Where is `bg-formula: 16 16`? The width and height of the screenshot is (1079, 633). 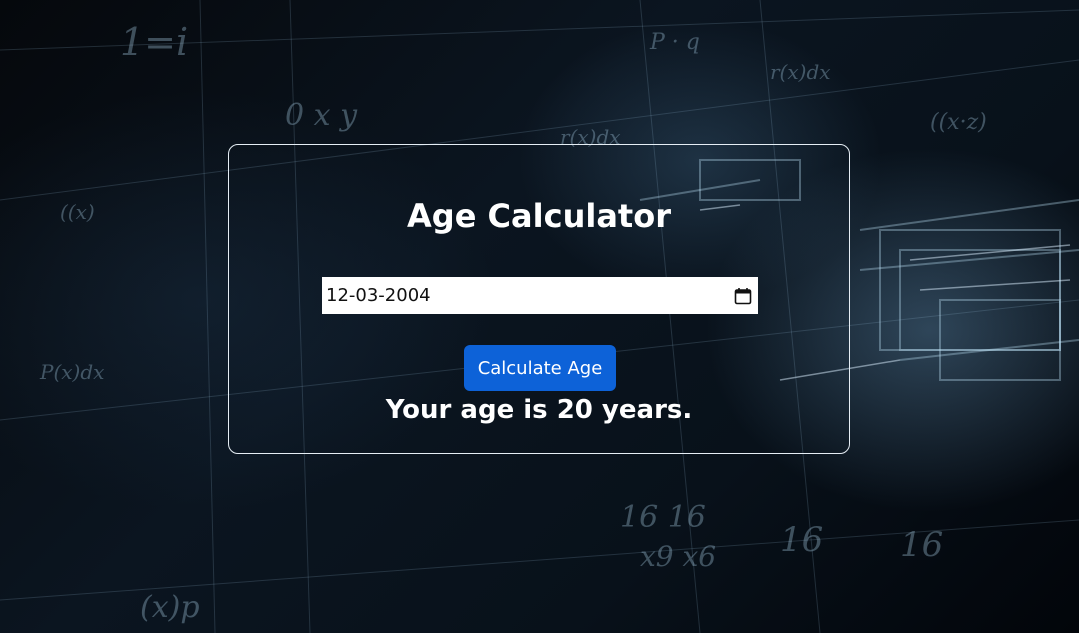
bg-formula: 16 16 is located at coordinates (663, 517).